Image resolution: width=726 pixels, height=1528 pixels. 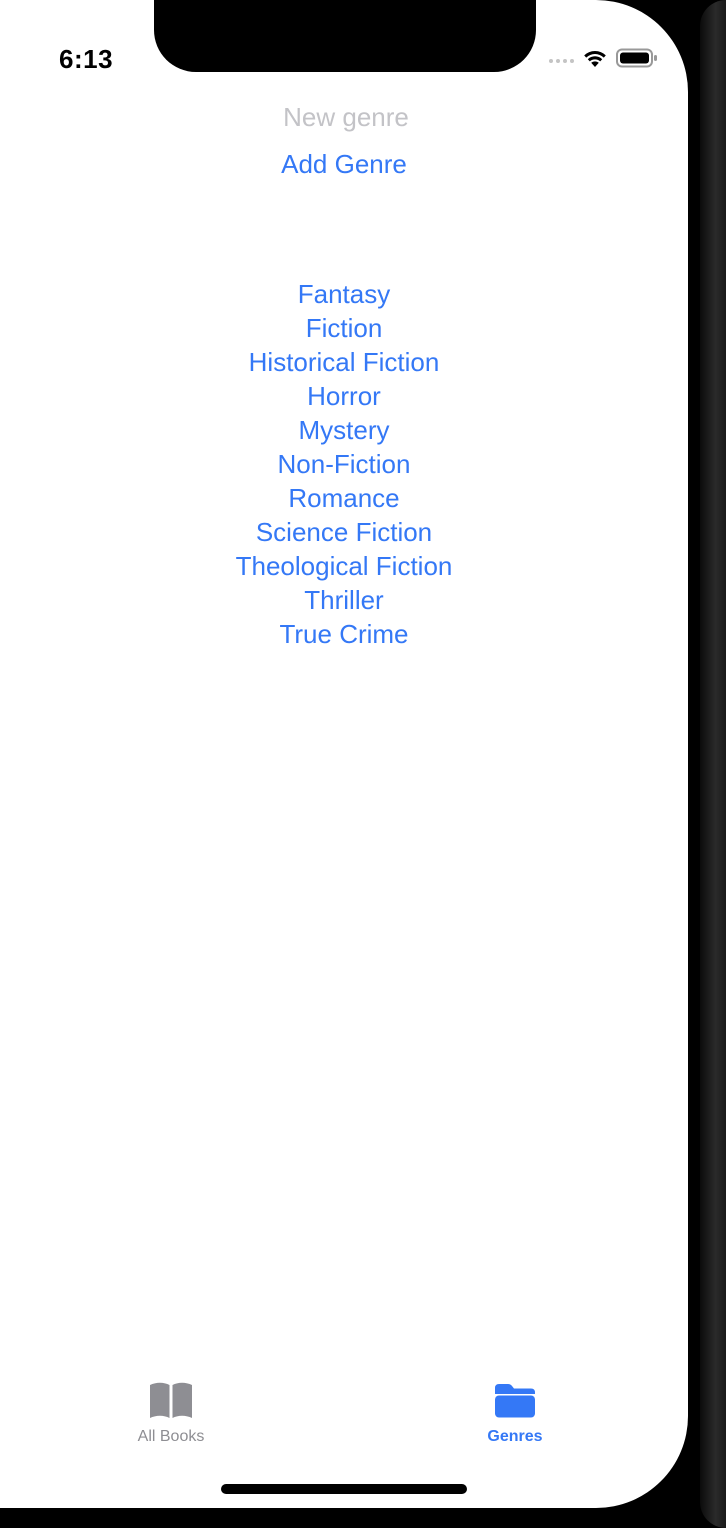 What do you see at coordinates (344, 532) in the screenshot?
I see `genre-item-science-fiction: Science Fiction` at bounding box center [344, 532].